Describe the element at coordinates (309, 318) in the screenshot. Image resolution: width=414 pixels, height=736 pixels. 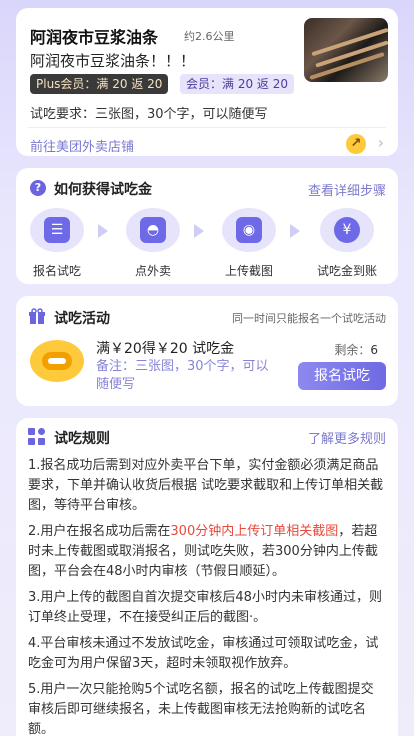
I see `activity-note: 同一时间只能报名一个试吃活动` at that location.